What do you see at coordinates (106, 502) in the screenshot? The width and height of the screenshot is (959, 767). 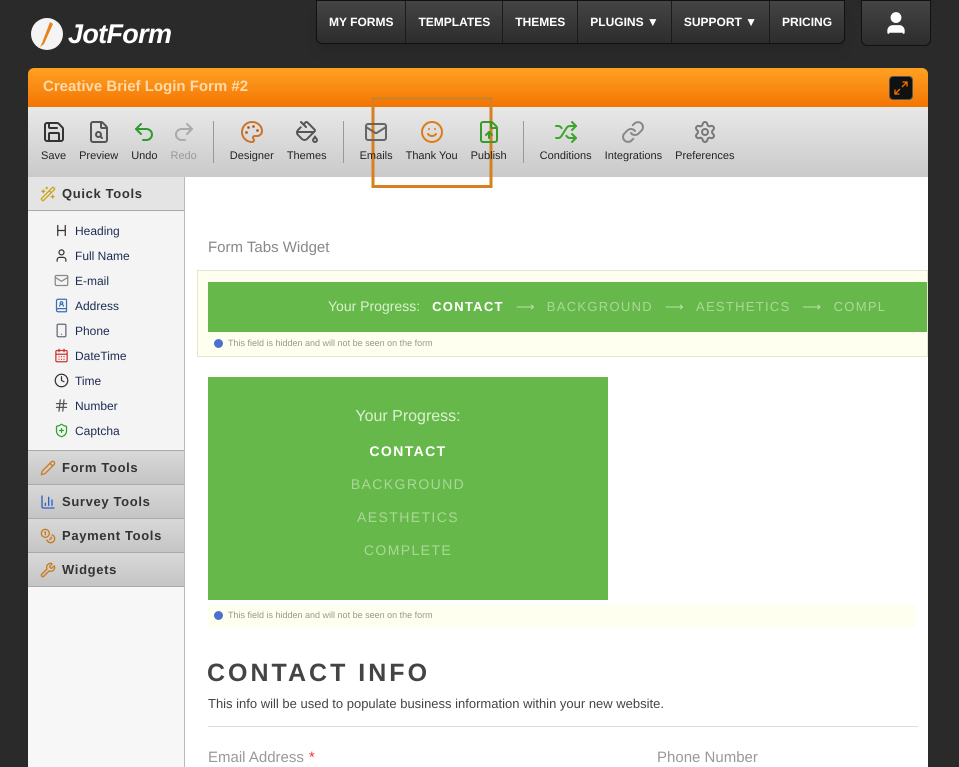 I see `sidebar-section-header: Survey Tools` at bounding box center [106, 502].